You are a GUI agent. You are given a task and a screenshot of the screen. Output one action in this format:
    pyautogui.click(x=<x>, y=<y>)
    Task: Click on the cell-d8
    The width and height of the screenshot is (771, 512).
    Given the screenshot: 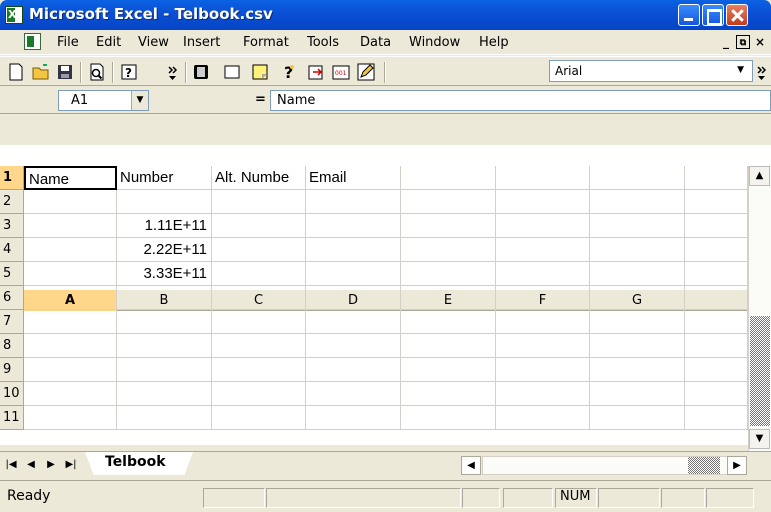 What is the action you would take?
    pyautogui.click(x=353, y=346)
    